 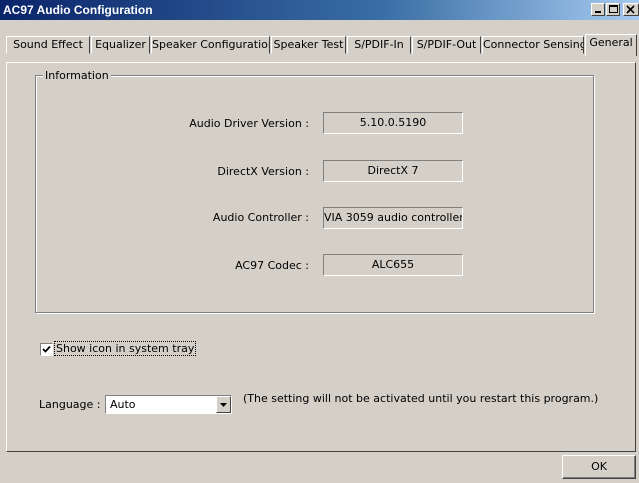 What do you see at coordinates (379, 45) in the screenshot?
I see `tab-spdif-in: S/PDIF-In` at bounding box center [379, 45].